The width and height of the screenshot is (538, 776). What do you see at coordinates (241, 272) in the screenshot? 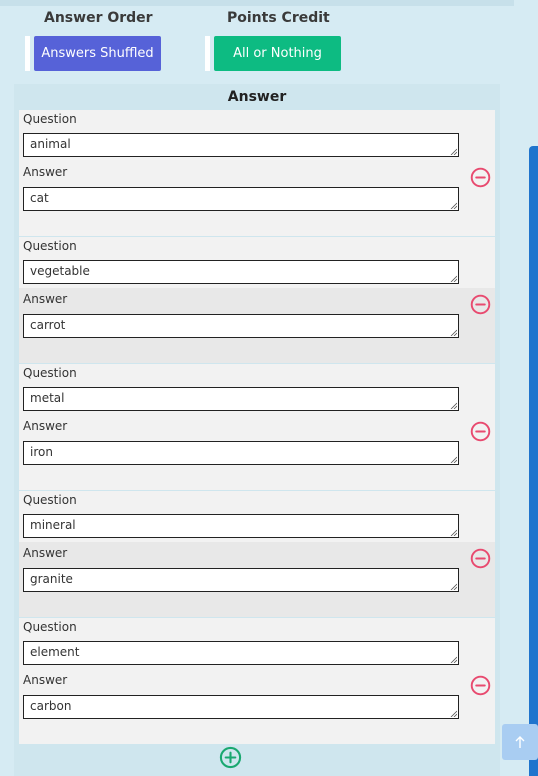
I see `question-field: vegetable` at bounding box center [241, 272].